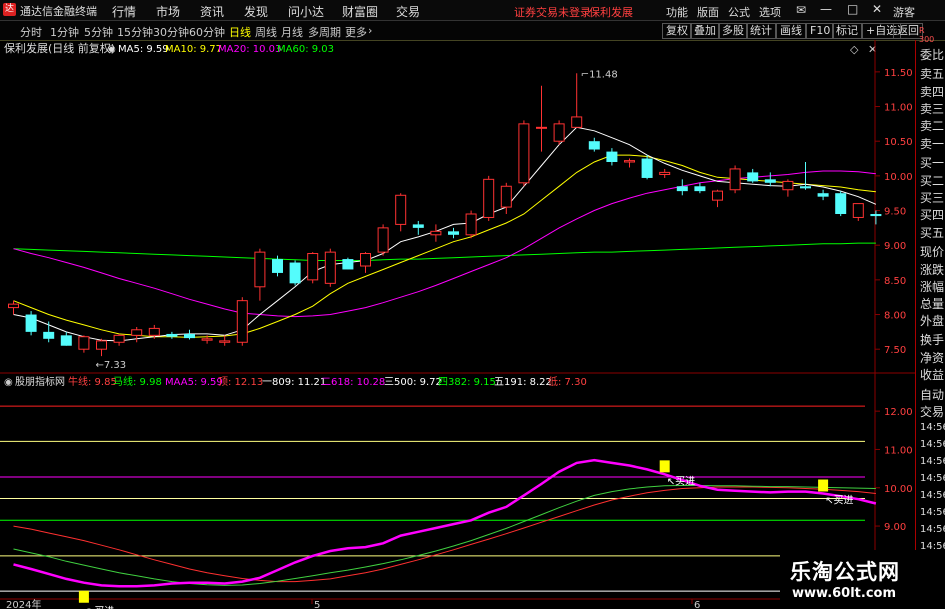 This screenshot has width=945, height=609. I want to click on close-chart-icon: ✕, so click(872, 49).